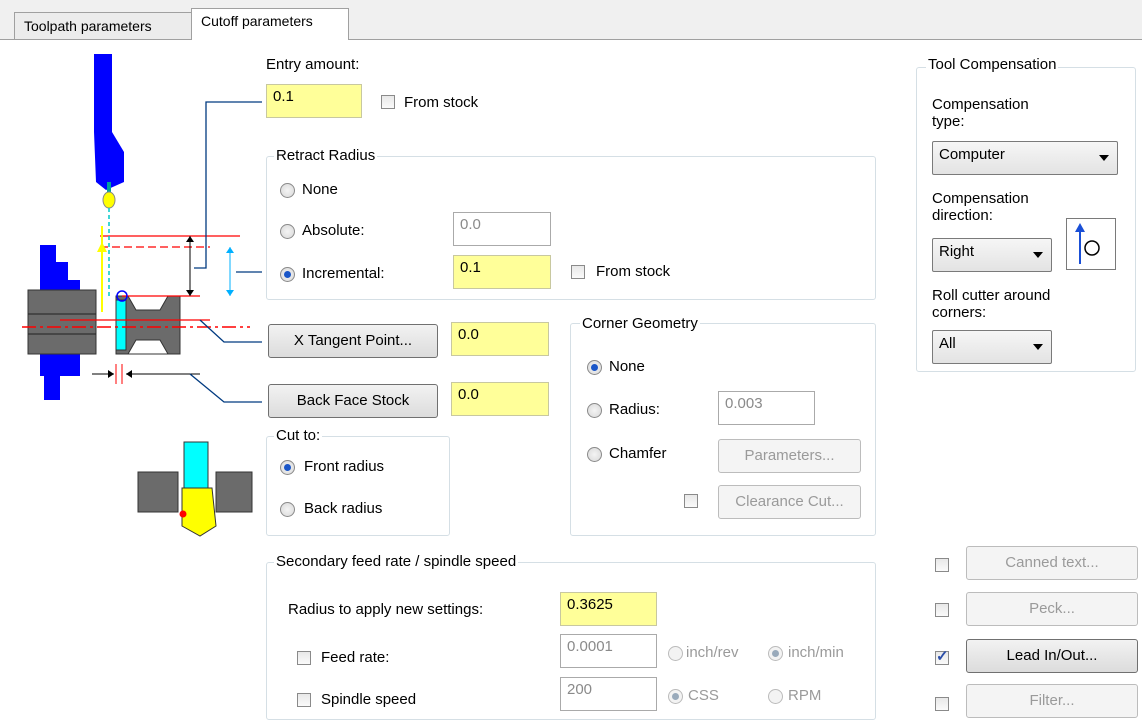 The image size is (1142, 726). What do you see at coordinates (816, 652) in the screenshot?
I see `inch-min-label: inch/min` at bounding box center [816, 652].